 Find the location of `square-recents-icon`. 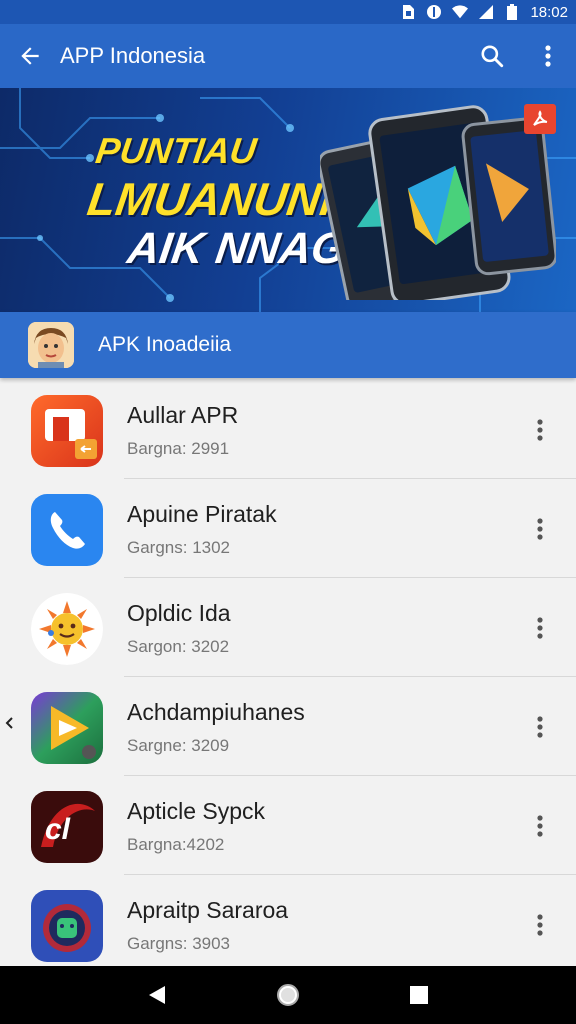

square-recents-icon is located at coordinates (418, 995).